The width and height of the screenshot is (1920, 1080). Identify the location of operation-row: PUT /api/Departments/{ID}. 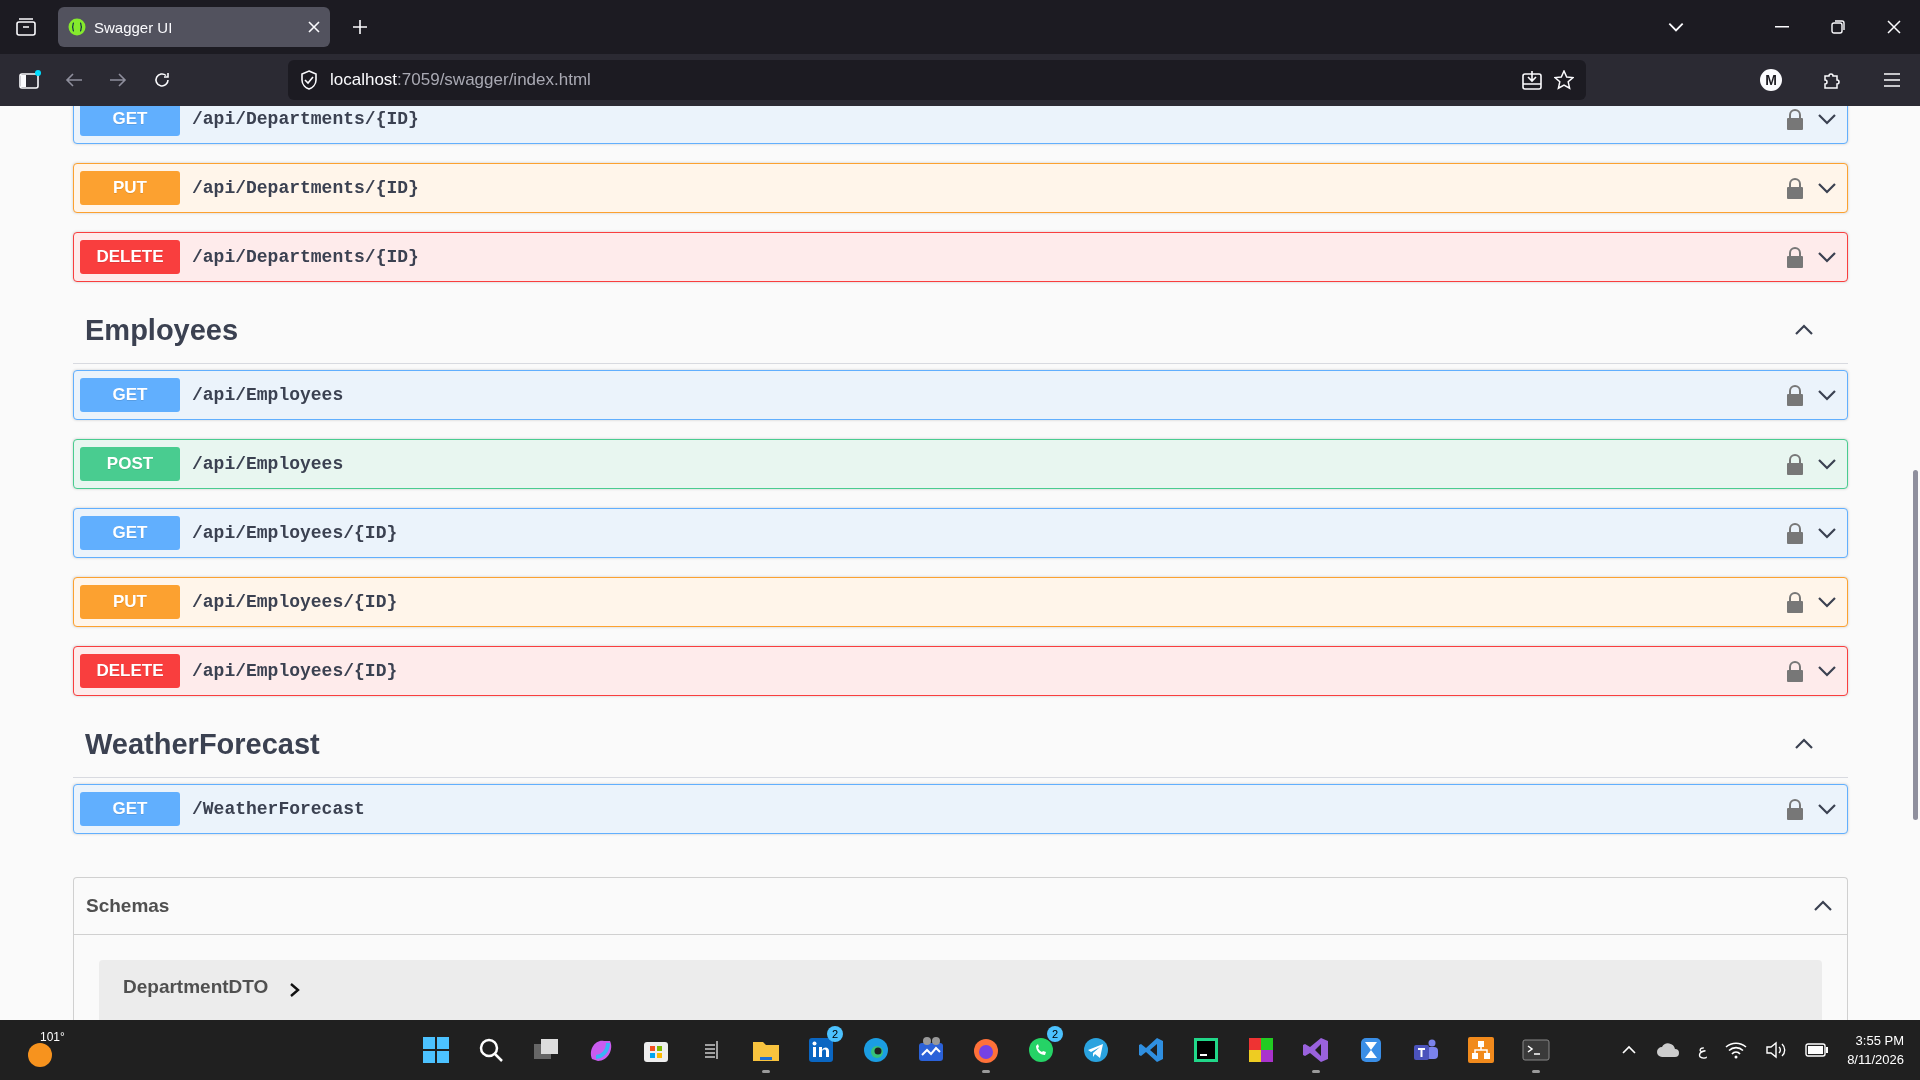
(960, 188).